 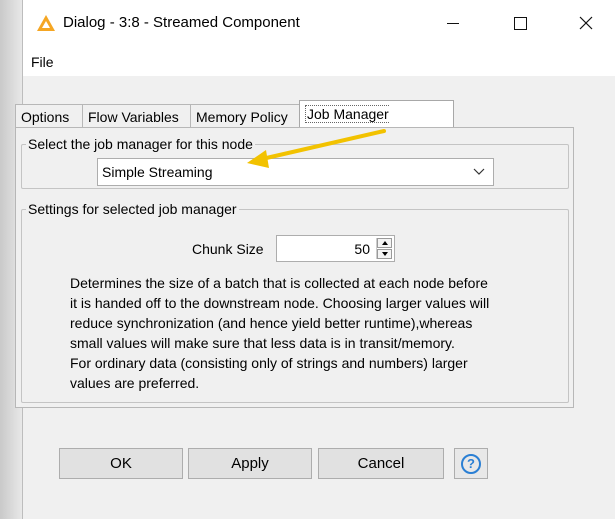 I want to click on close-icon, so click(x=586, y=23).